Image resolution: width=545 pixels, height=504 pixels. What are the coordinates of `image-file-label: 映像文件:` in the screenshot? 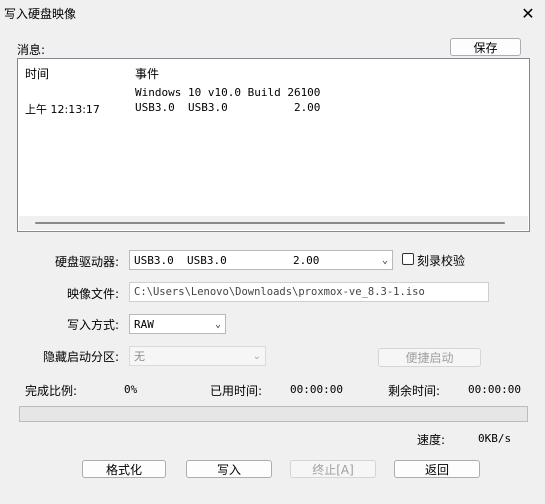 It's located at (93, 294).